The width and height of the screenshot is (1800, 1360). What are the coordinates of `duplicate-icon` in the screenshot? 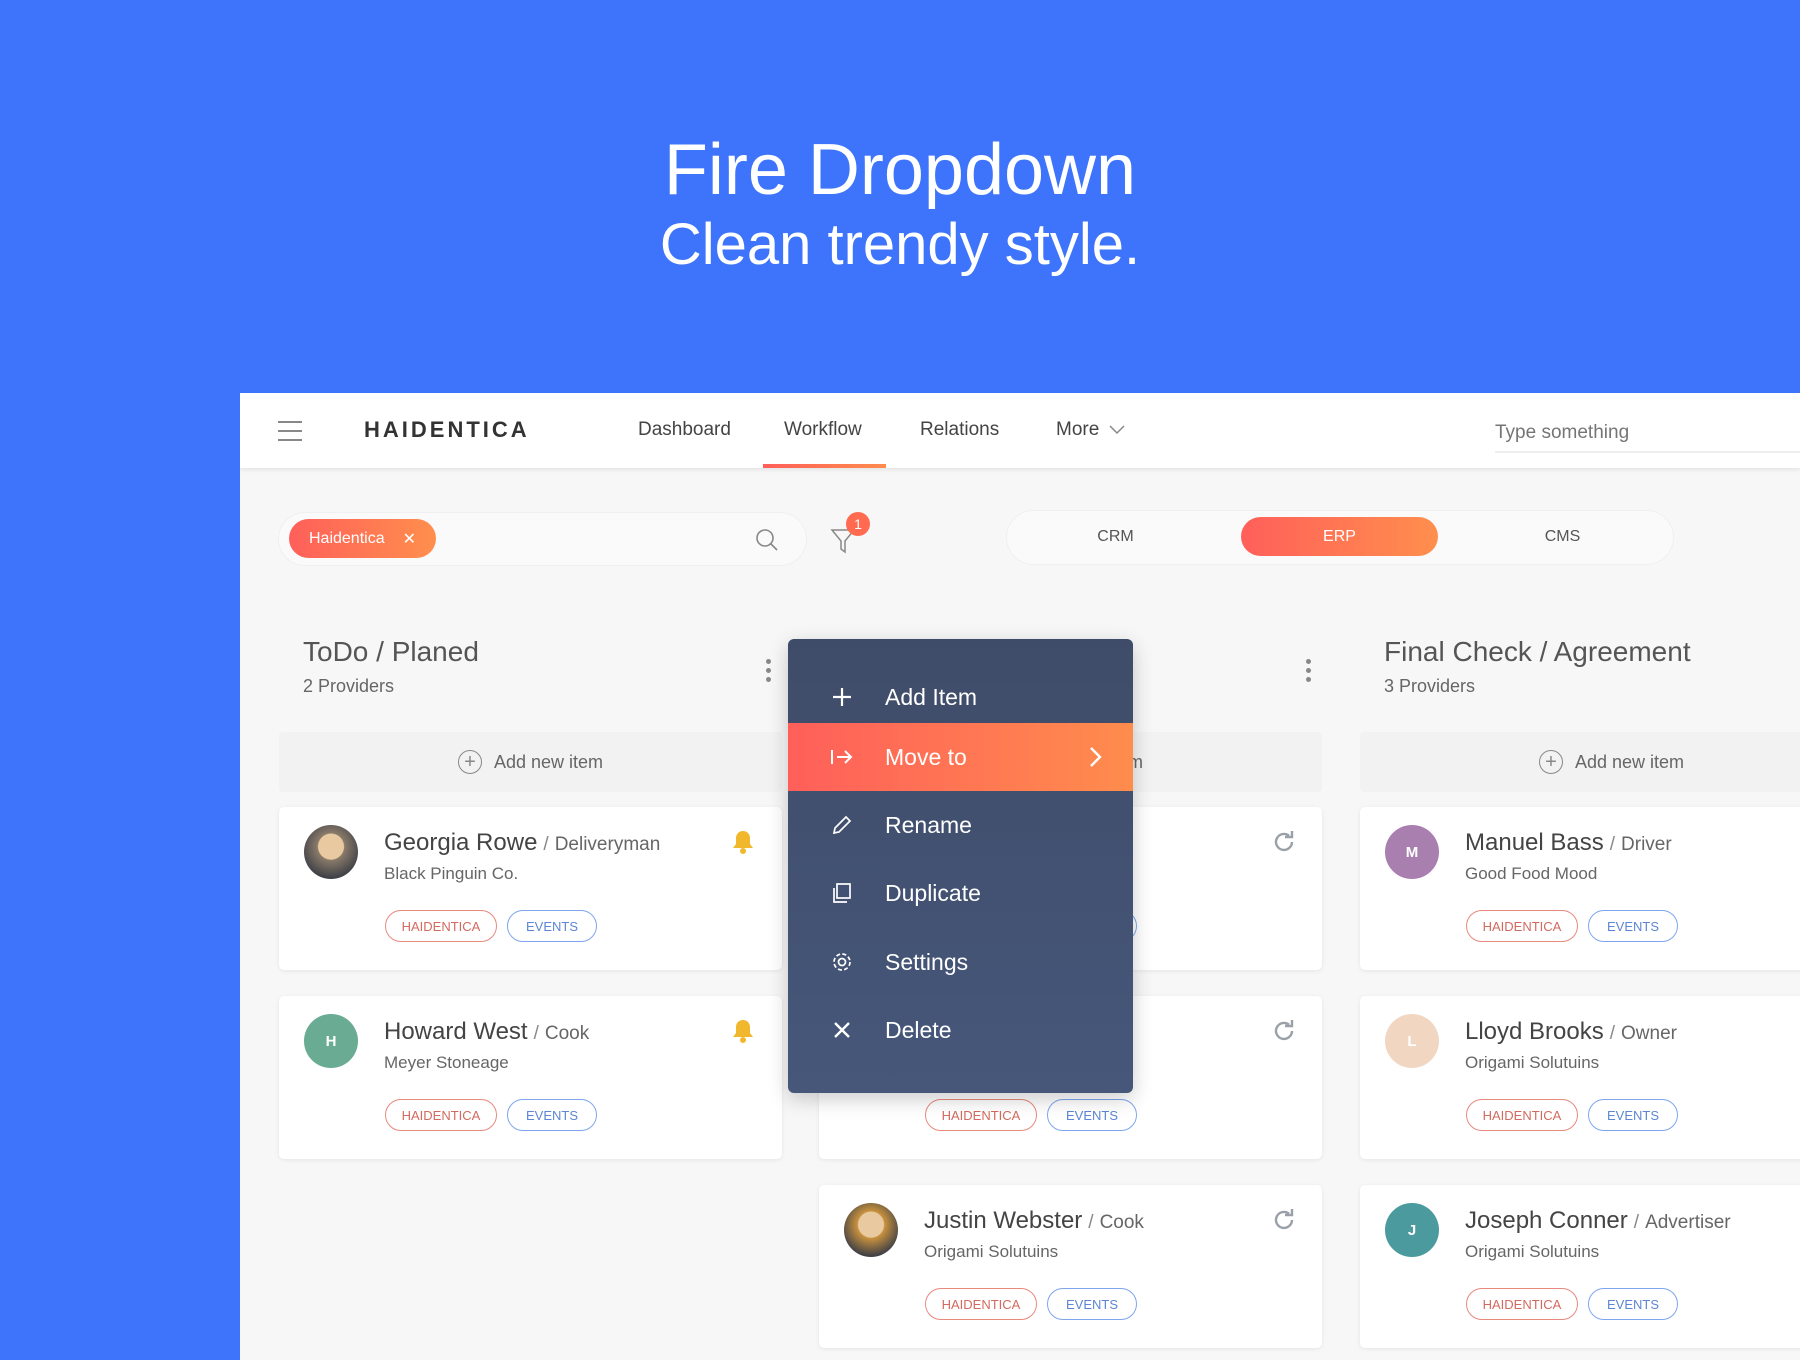 It's located at (842, 893).